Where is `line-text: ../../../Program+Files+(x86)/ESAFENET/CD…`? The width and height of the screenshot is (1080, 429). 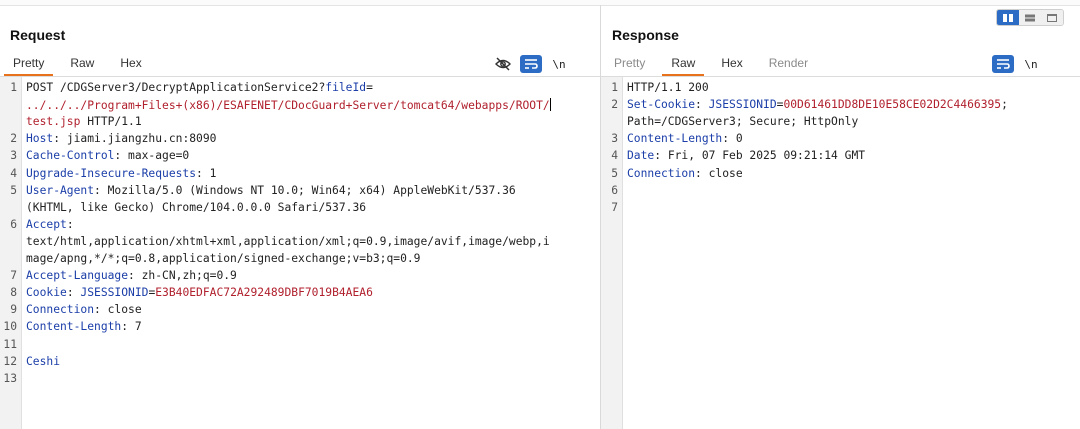
line-text: ../../../Program+Files+(x86)/ESAFENET/CD… is located at coordinates (288, 105).